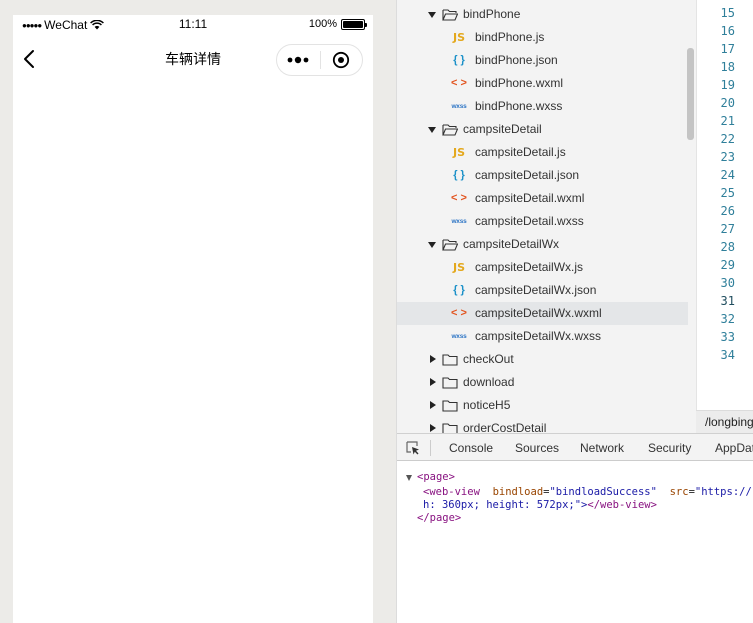 The width and height of the screenshot is (753, 623). Describe the element at coordinates (575, 505) in the screenshot. I see `dom-line-webview-cont: h: 360px; height: 572px;"></web-view>` at that location.